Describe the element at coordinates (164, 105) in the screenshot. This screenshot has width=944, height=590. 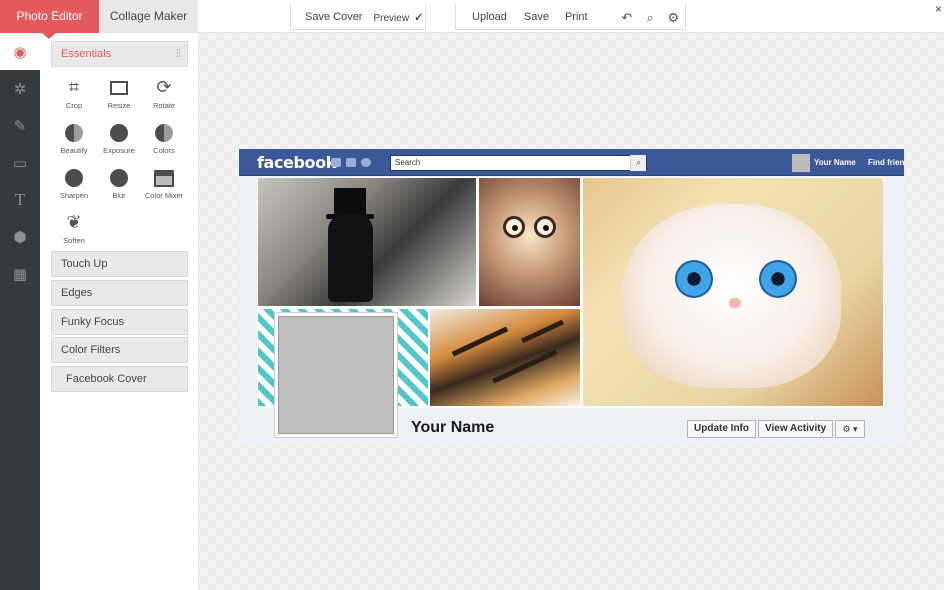
I see `tool-label: Rotate` at that location.